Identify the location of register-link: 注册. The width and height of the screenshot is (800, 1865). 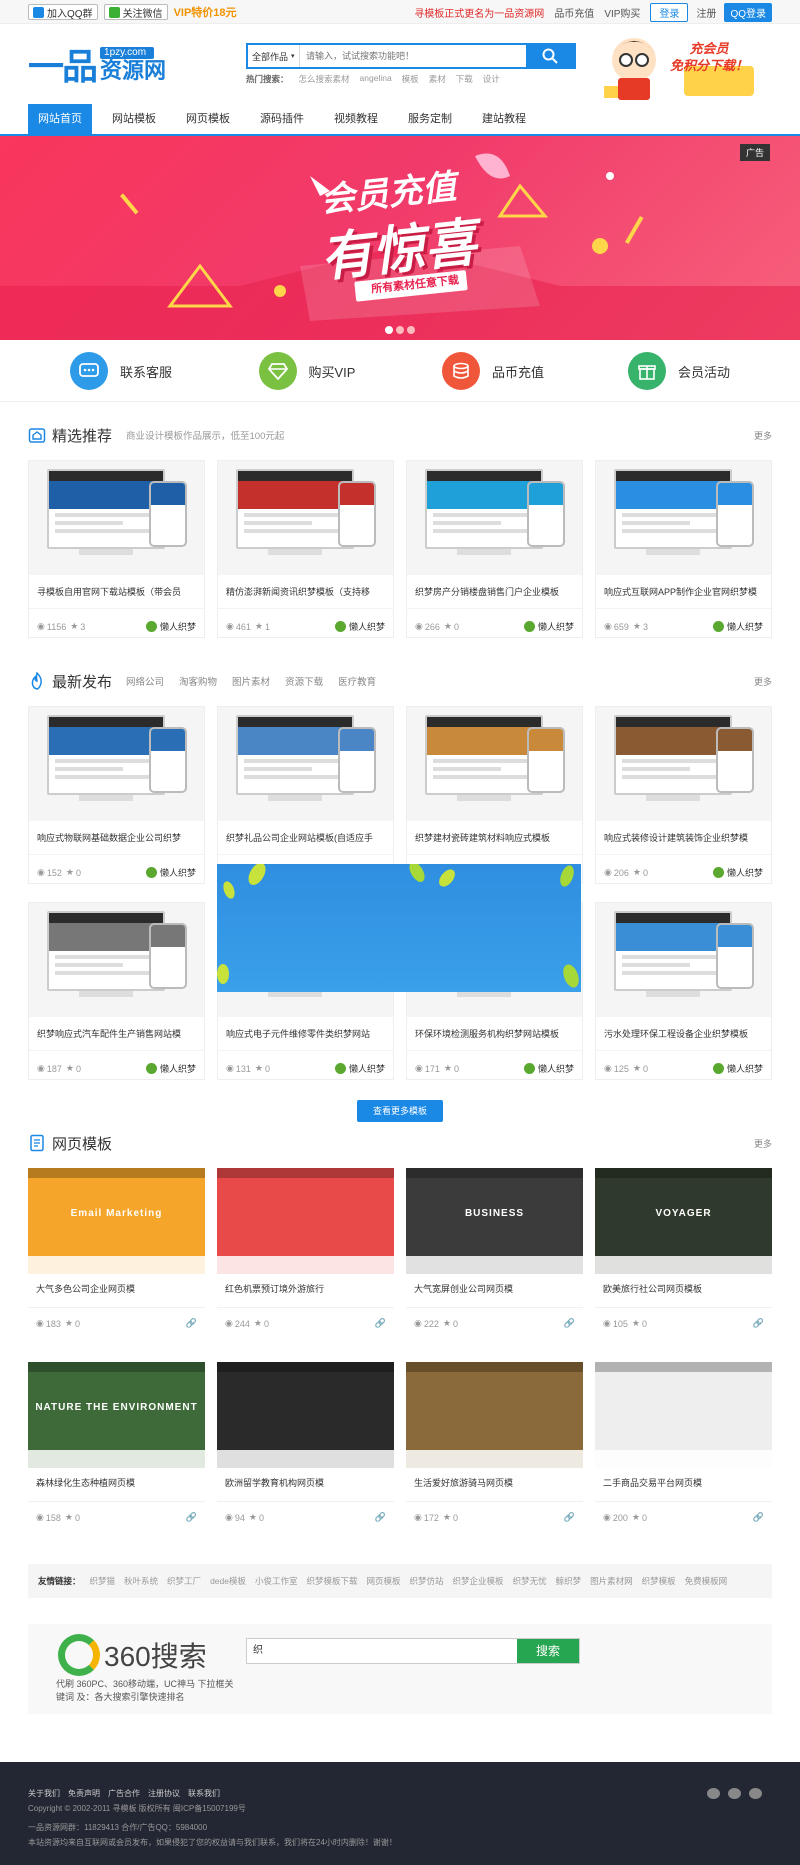
(706, 12).